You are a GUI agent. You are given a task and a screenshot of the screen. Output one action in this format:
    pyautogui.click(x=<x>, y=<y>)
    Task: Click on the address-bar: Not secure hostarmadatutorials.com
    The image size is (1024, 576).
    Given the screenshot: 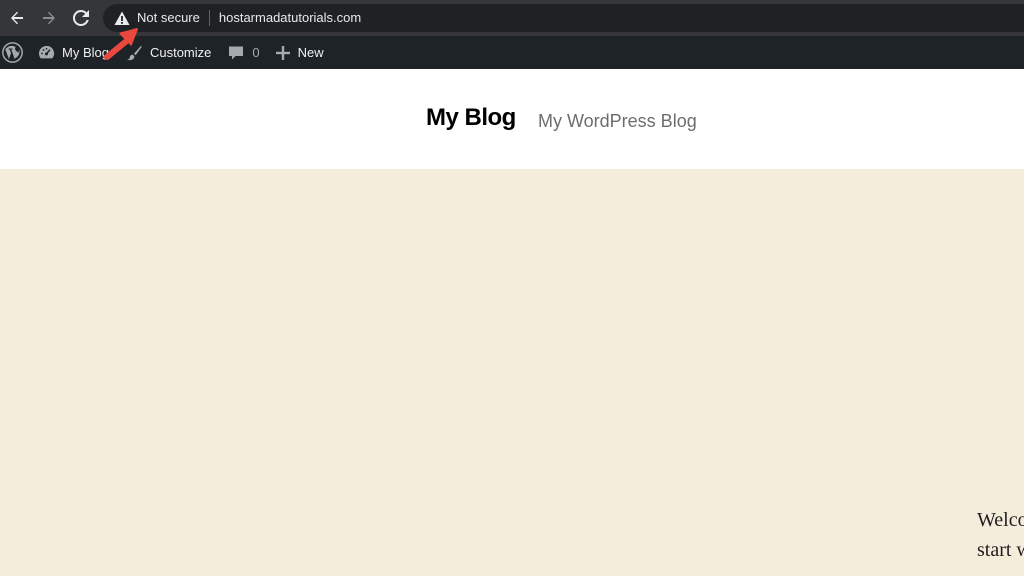 What is the action you would take?
    pyautogui.click(x=563, y=18)
    